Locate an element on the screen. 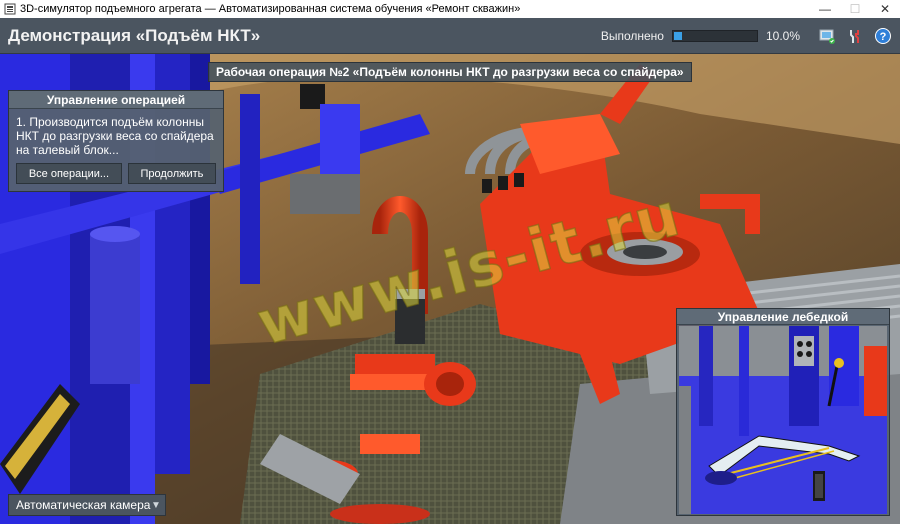 The height and width of the screenshot is (524, 900). progress-value: 10.0% is located at coordinates (782, 35).